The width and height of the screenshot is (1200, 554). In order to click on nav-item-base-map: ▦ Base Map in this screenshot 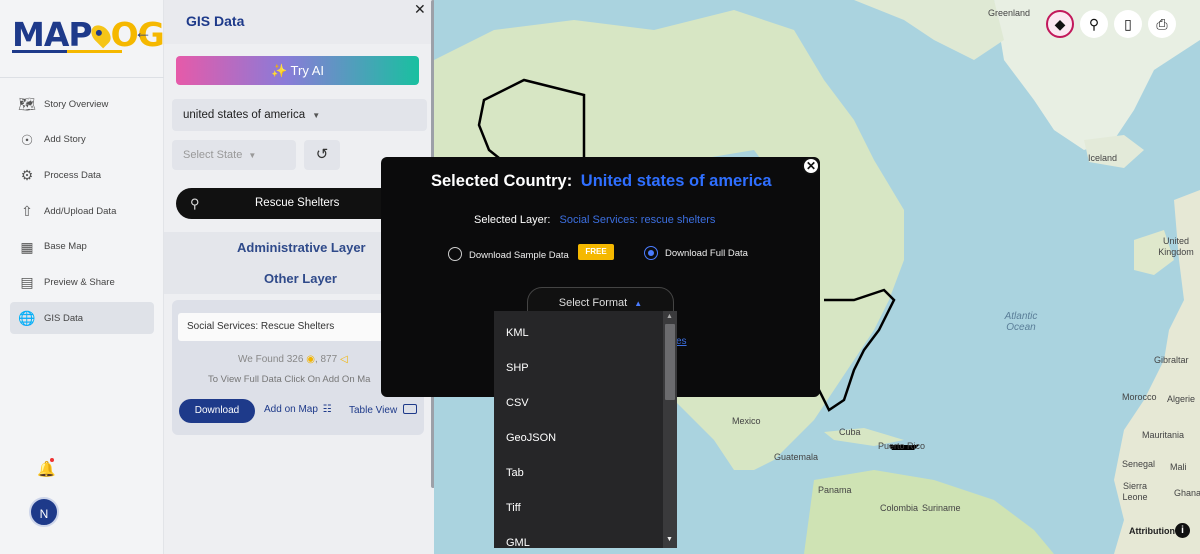, I will do `click(82, 247)`.